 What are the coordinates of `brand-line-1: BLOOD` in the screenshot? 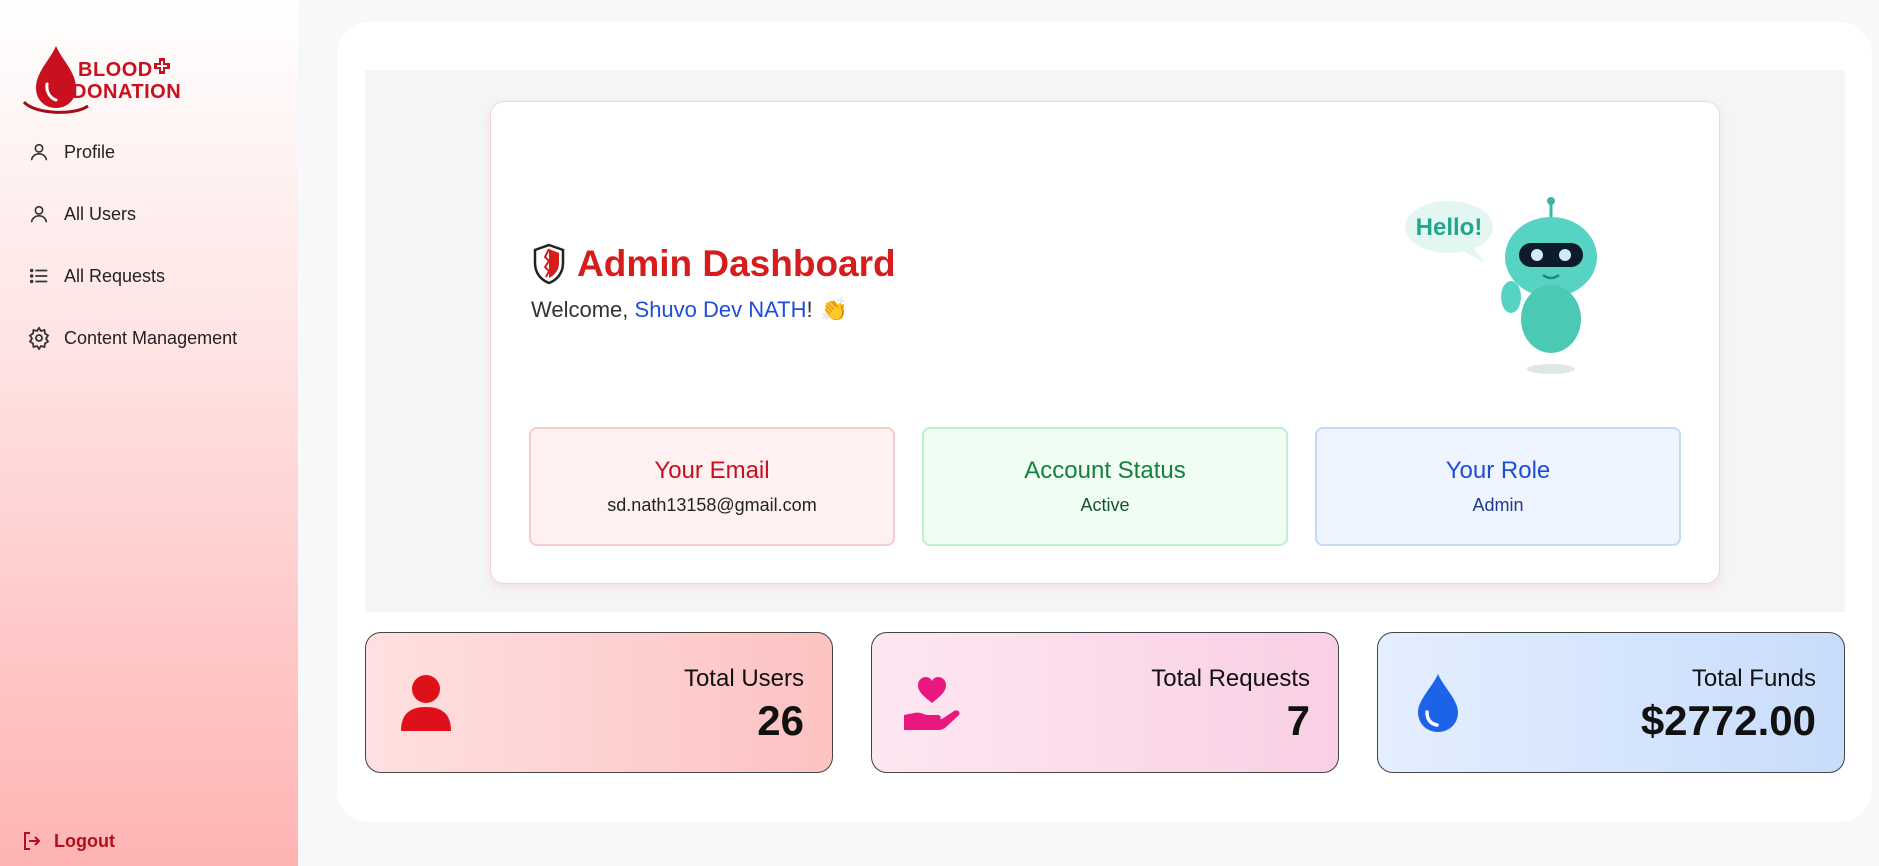 It's located at (115, 70).